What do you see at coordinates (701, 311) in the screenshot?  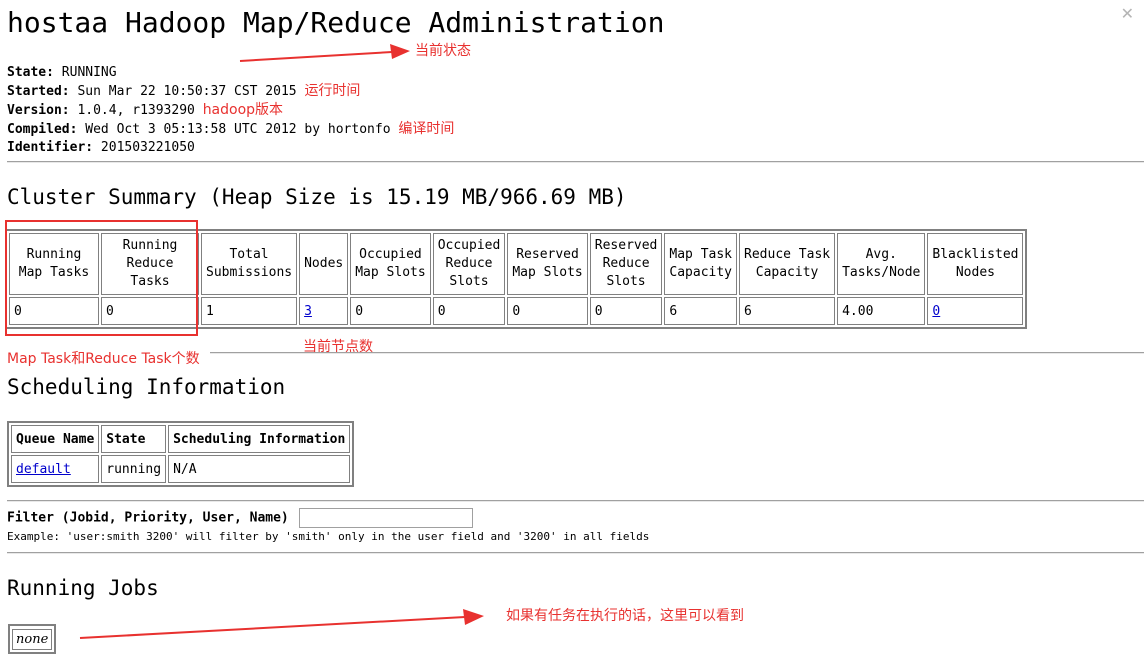 I see `cell-map-task-capacity: 6` at bounding box center [701, 311].